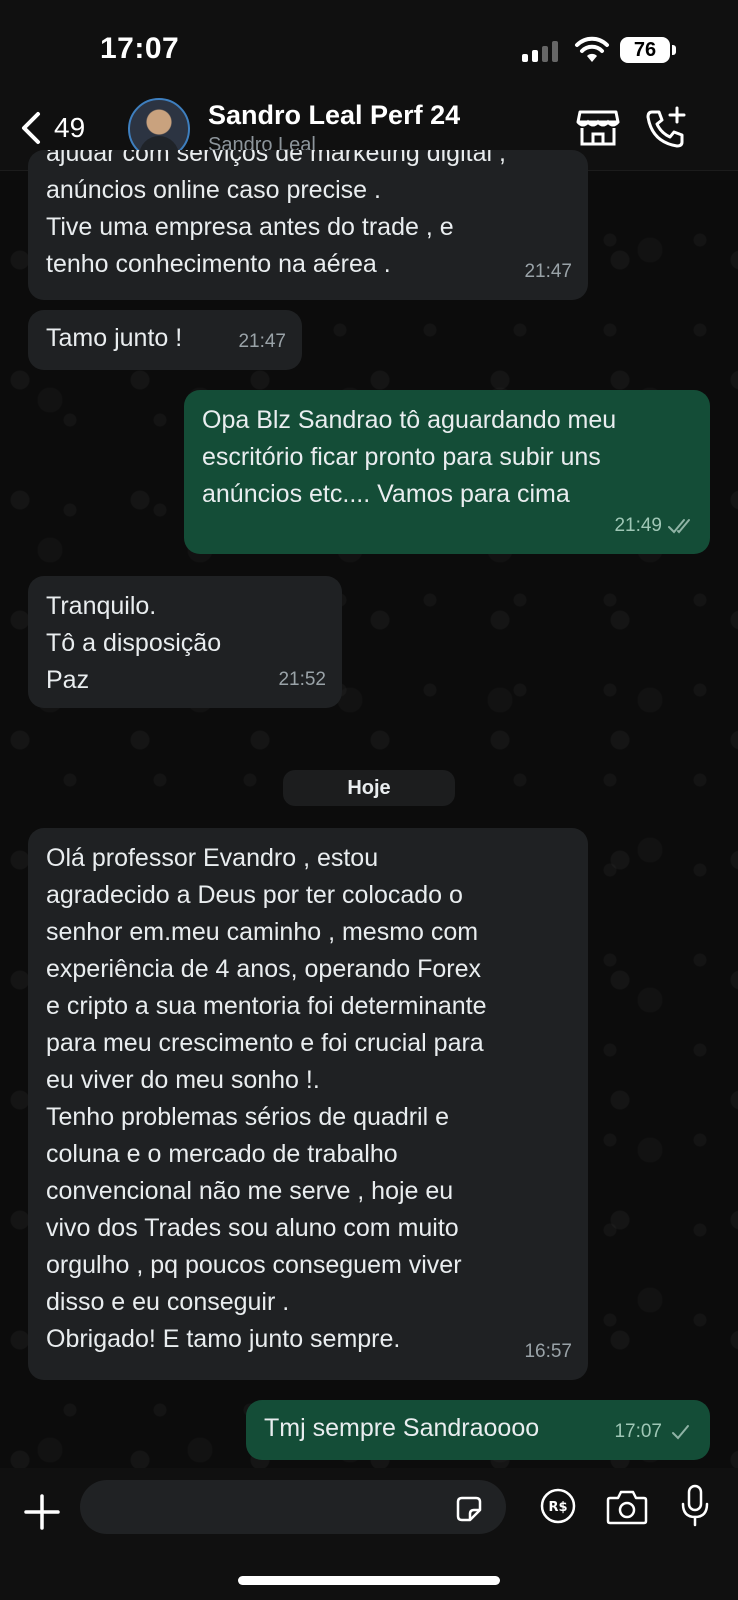  What do you see at coordinates (369, 1580) in the screenshot?
I see `home-indicator` at bounding box center [369, 1580].